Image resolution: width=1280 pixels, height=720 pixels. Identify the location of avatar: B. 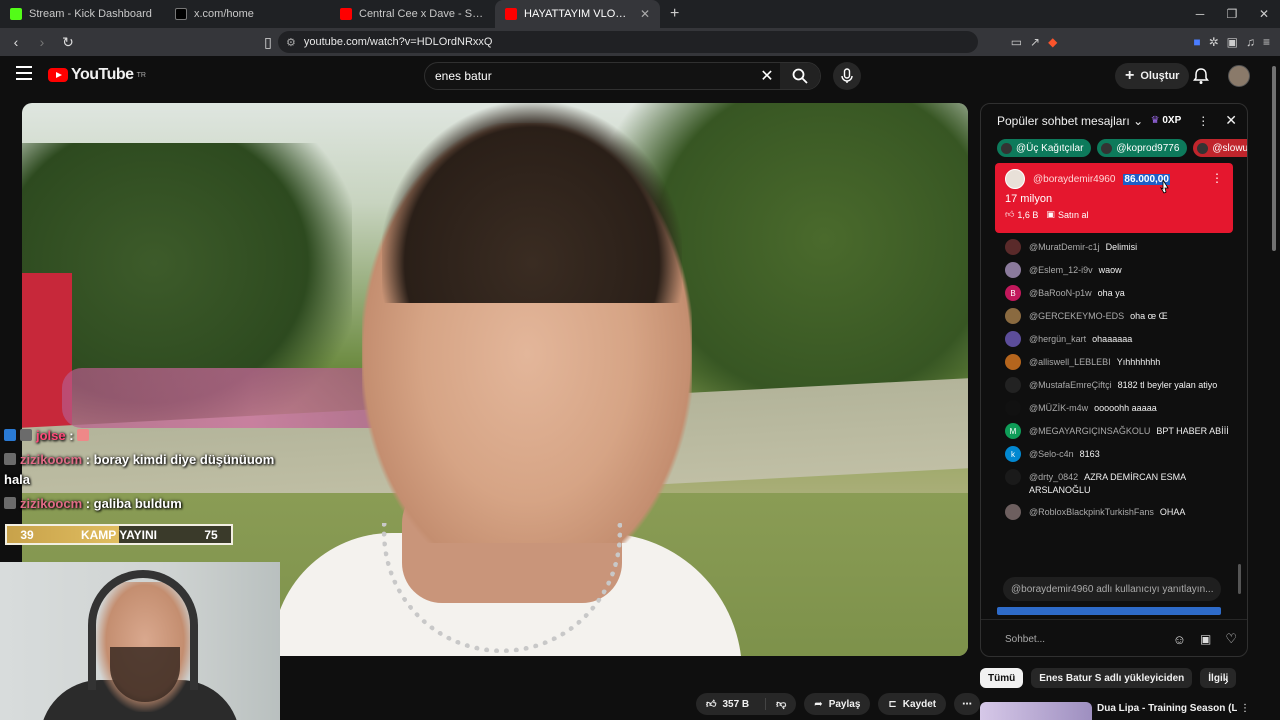
(1013, 293).